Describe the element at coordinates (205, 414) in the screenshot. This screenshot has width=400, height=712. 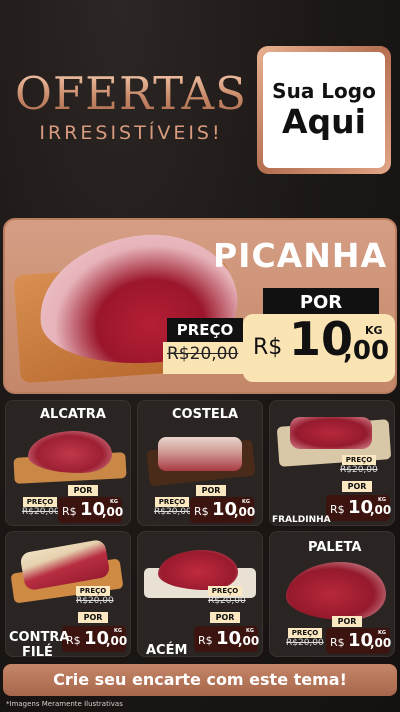
I see `product-name: COSTELA` at that location.